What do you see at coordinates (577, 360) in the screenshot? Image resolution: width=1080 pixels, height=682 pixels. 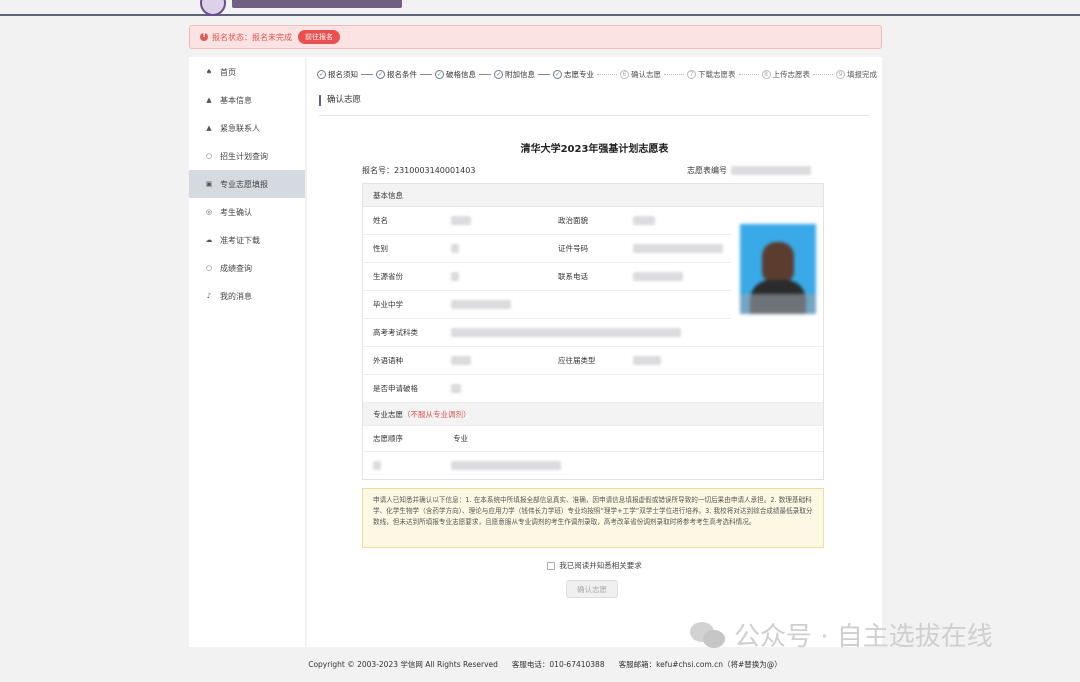 I see `field-label: 应往届类型` at bounding box center [577, 360].